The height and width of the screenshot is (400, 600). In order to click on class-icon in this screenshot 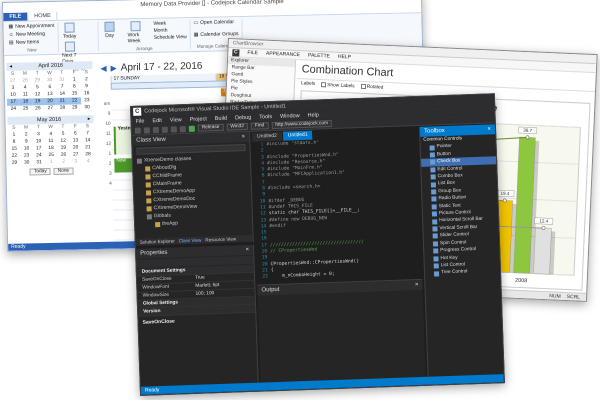, I will do `click(158, 224)`.